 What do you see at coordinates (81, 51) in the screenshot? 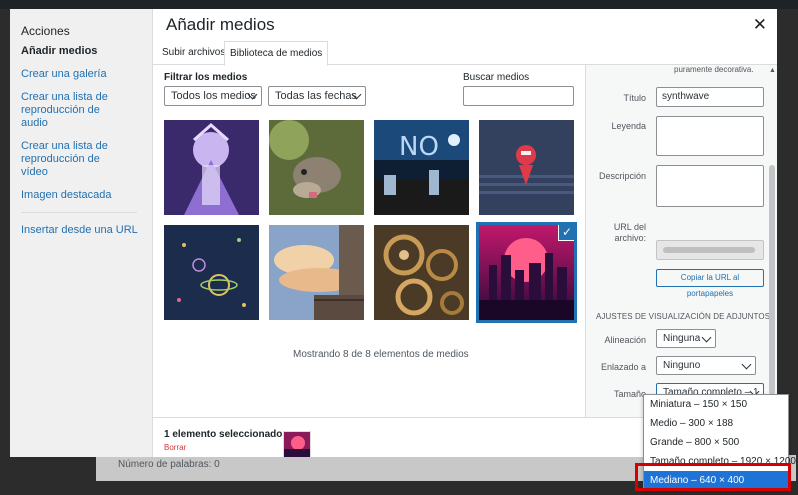
I see `menu-item-add-media: Añadir medios` at bounding box center [81, 51].